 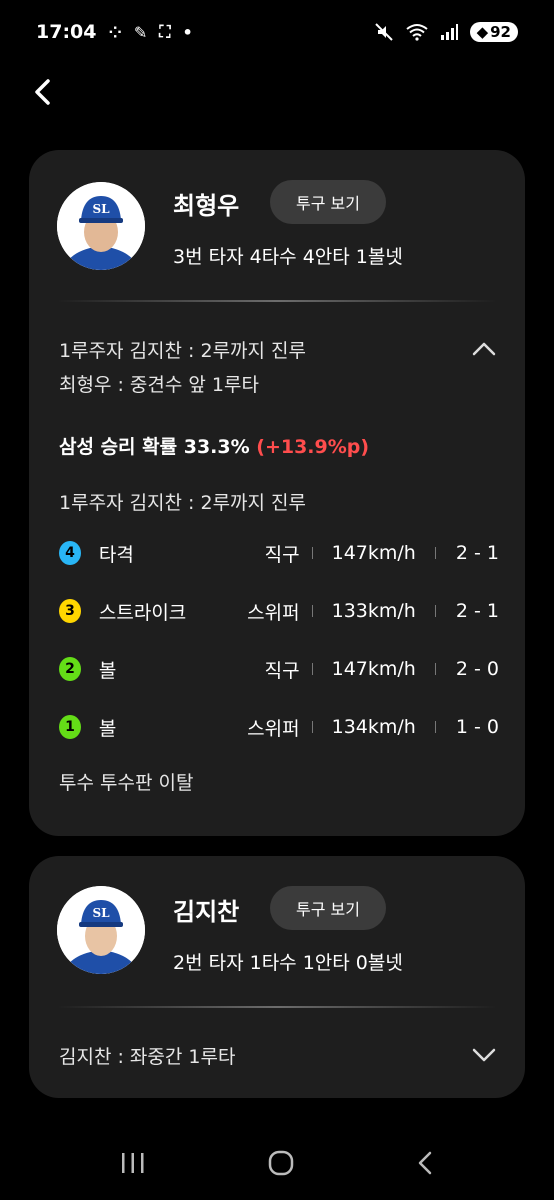 I want to click on back-icon, so click(x=424, y=1163).